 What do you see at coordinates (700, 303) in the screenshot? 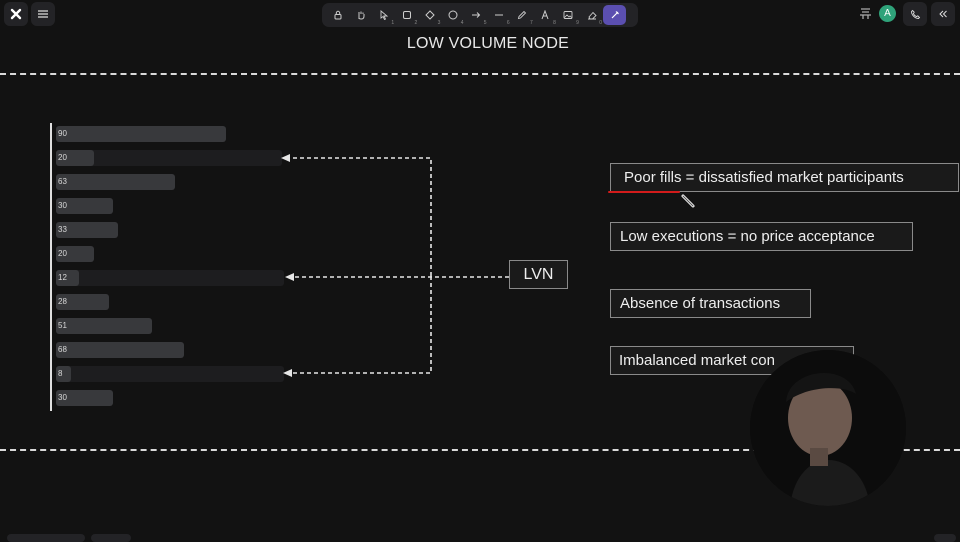
I see `note-text: Absence of transactions` at bounding box center [700, 303].